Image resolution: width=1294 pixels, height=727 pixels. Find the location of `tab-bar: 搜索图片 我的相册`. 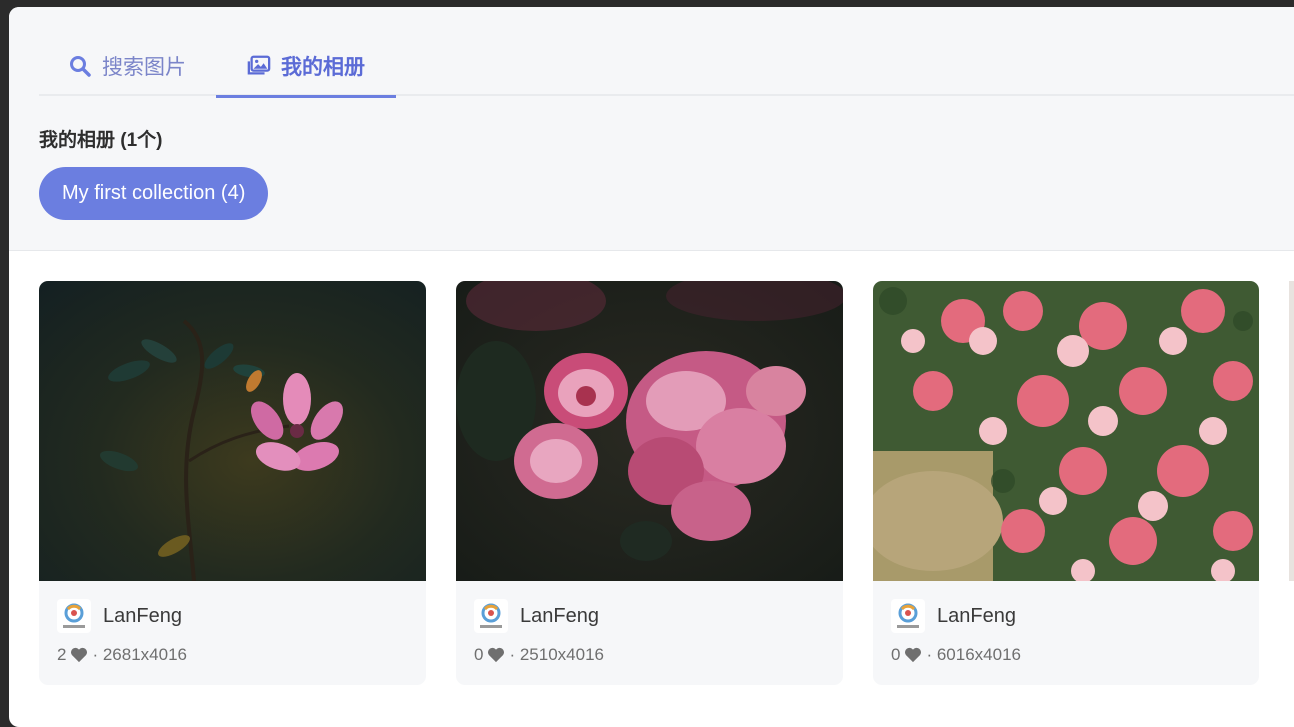

tab-bar: 搜索图片 我的相册 is located at coordinates (666, 66).